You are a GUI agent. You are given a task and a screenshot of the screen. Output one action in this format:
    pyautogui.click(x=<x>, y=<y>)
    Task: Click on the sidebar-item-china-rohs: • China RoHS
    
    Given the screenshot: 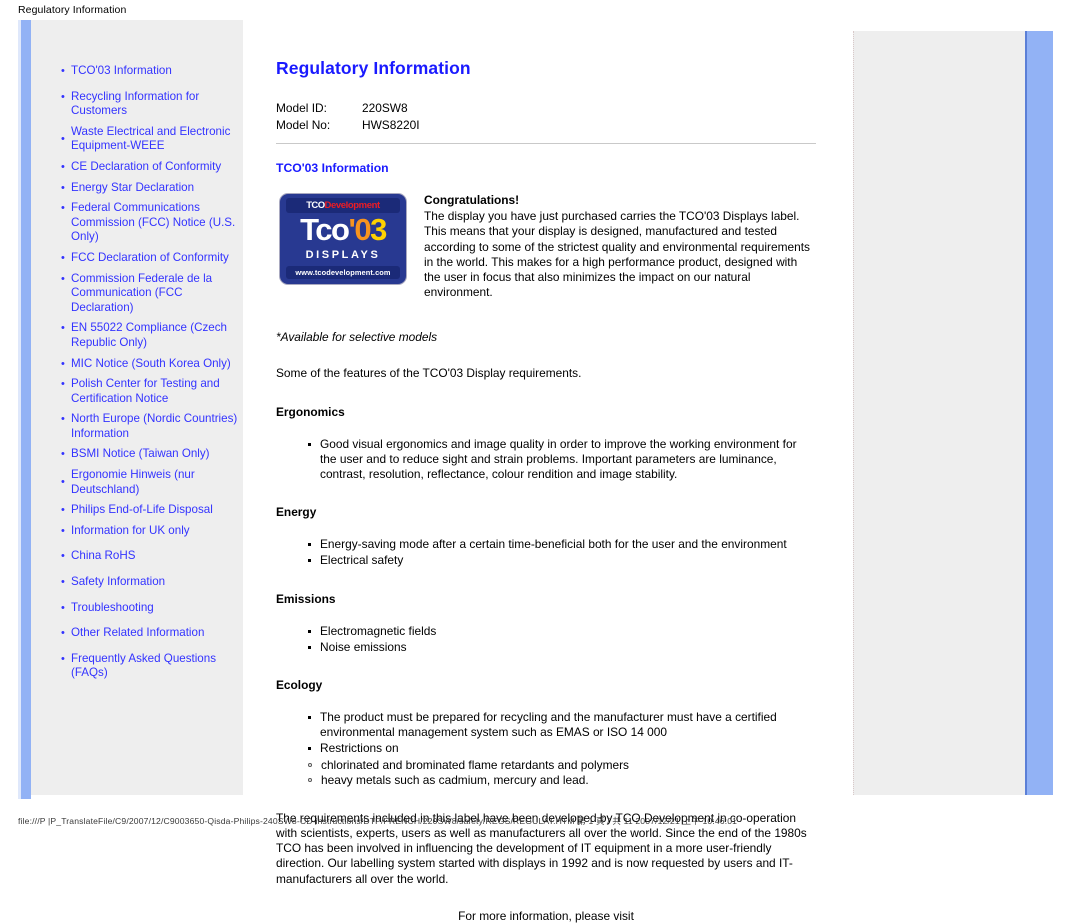 What is the action you would take?
    pyautogui.click(x=153, y=556)
    